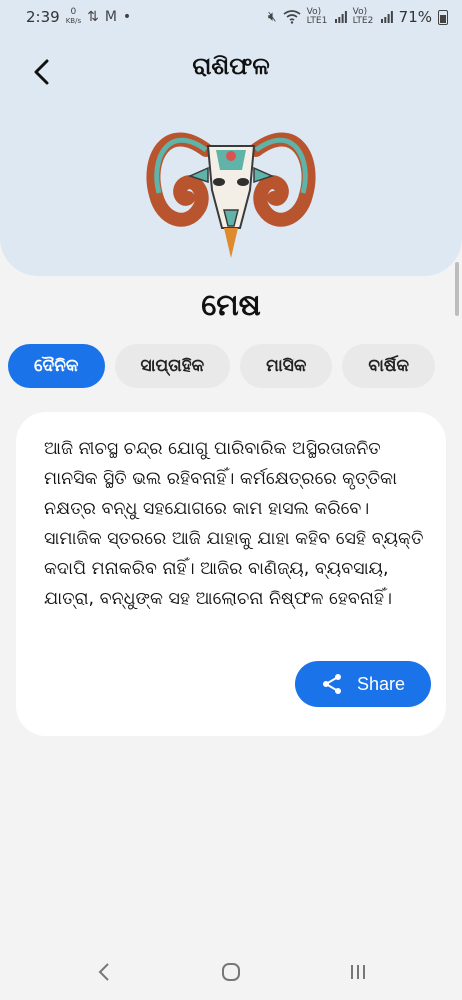  Describe the element at coordinates (381, 683) in the screenshot. I see `share-label: Share` at that location.